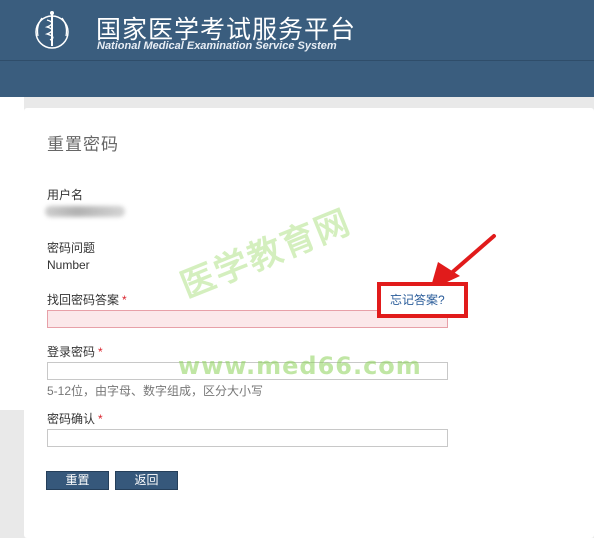  Describe the element at coordinates (68, 265) in the screenshot. I see `security-question-value: Number` at that location.